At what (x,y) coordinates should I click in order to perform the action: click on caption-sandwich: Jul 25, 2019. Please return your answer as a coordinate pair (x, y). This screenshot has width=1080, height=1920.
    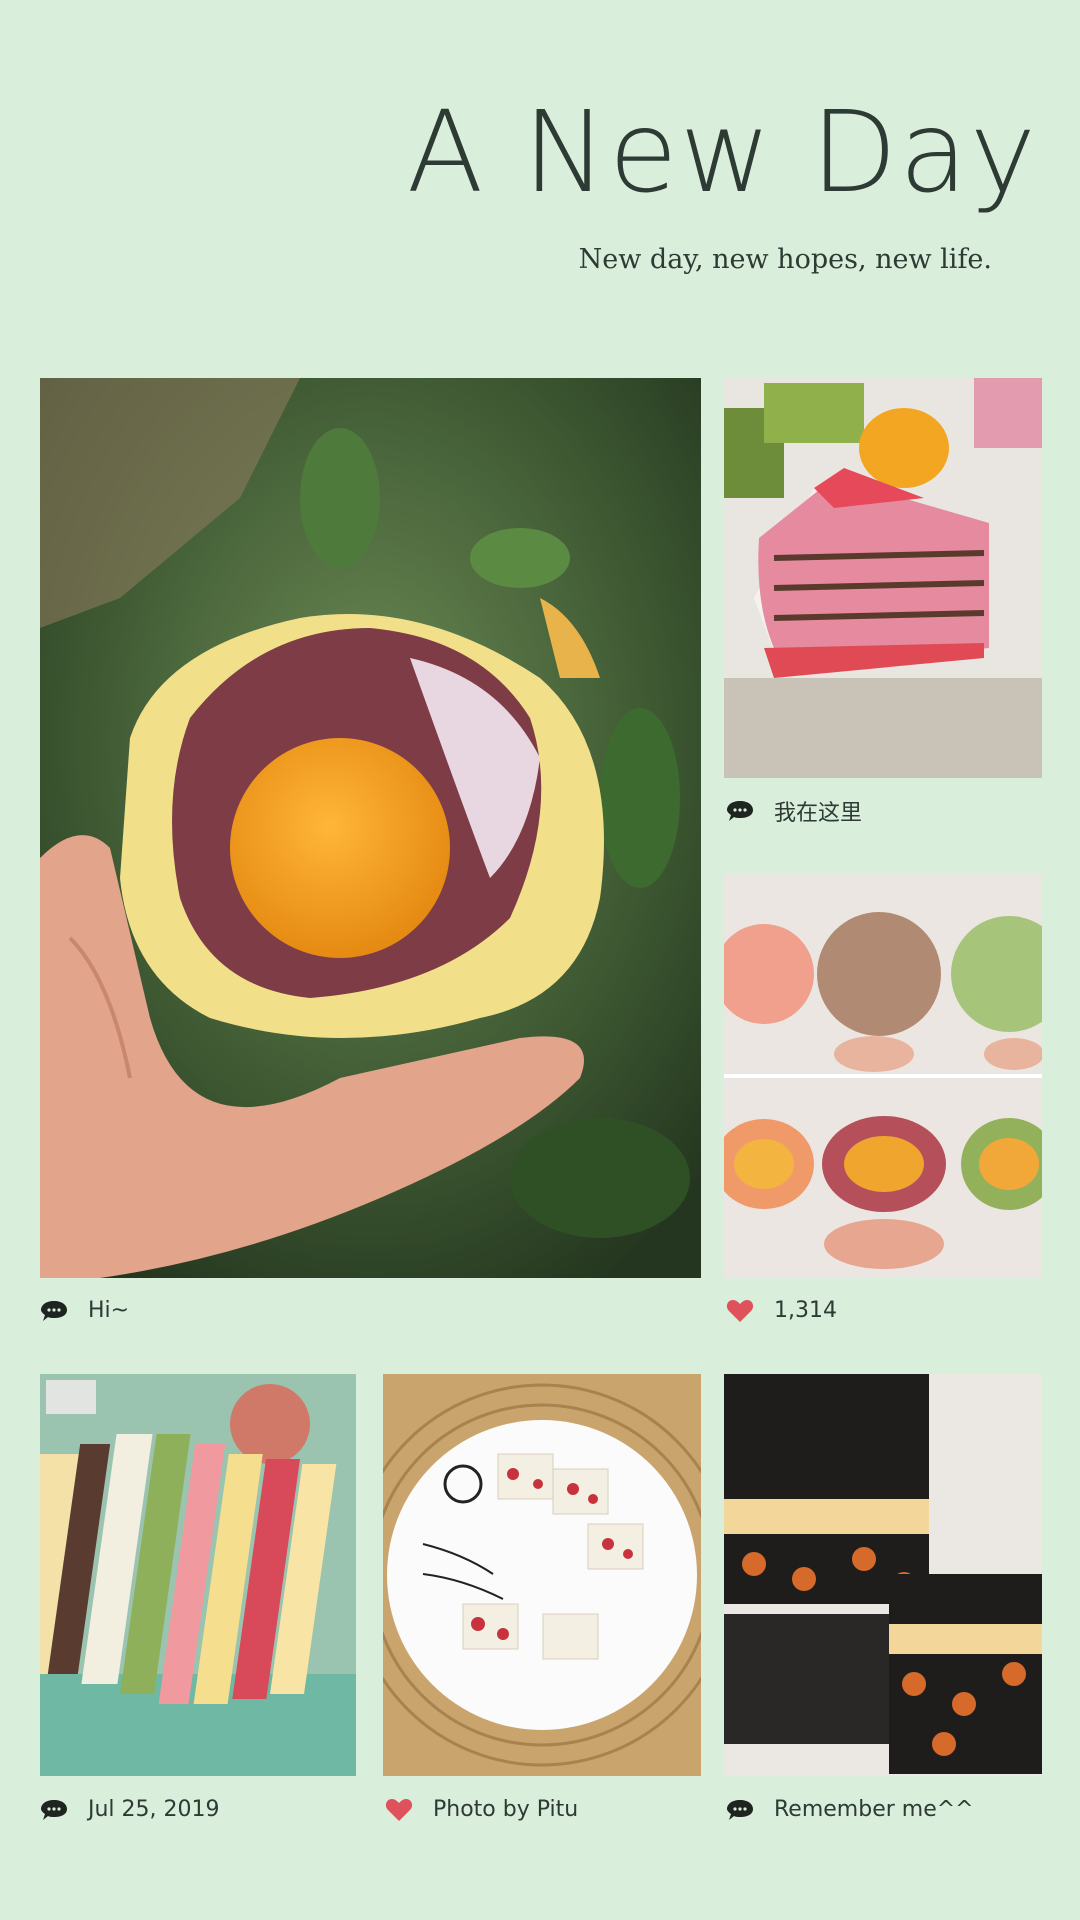
    Looking at the image, I should click on (130, 1809).